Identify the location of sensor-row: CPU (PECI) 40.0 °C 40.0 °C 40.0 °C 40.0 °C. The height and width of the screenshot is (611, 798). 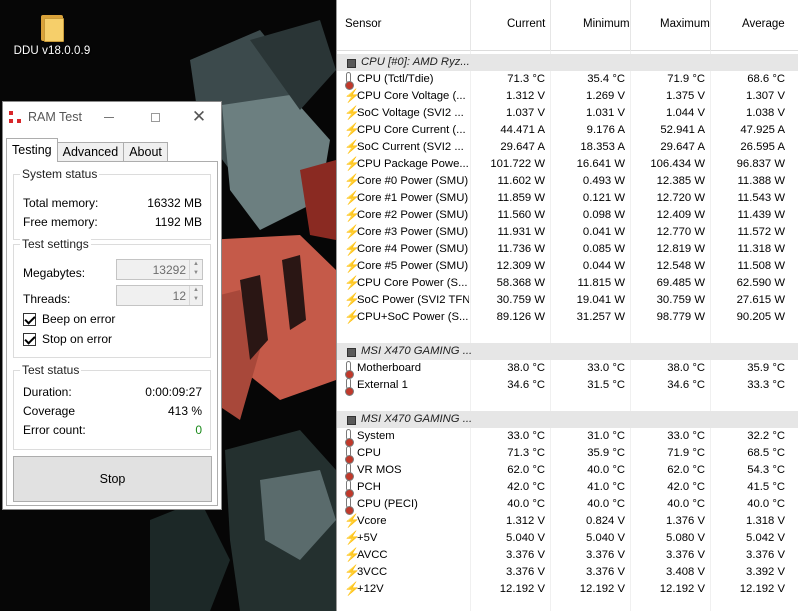
(567, 505).